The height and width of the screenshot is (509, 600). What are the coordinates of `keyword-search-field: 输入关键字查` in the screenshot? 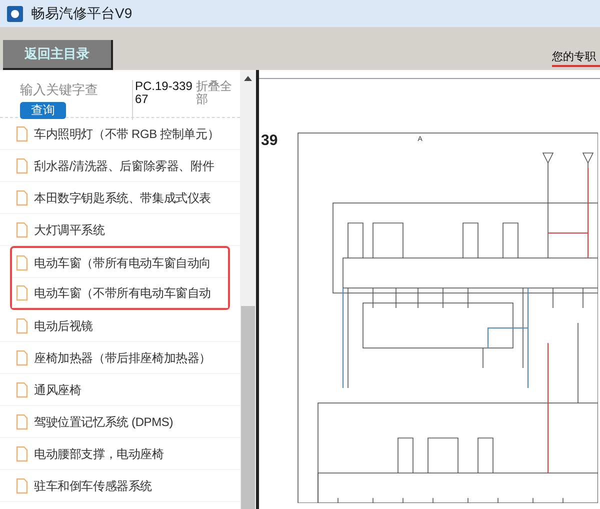 It's located at (75, 90).